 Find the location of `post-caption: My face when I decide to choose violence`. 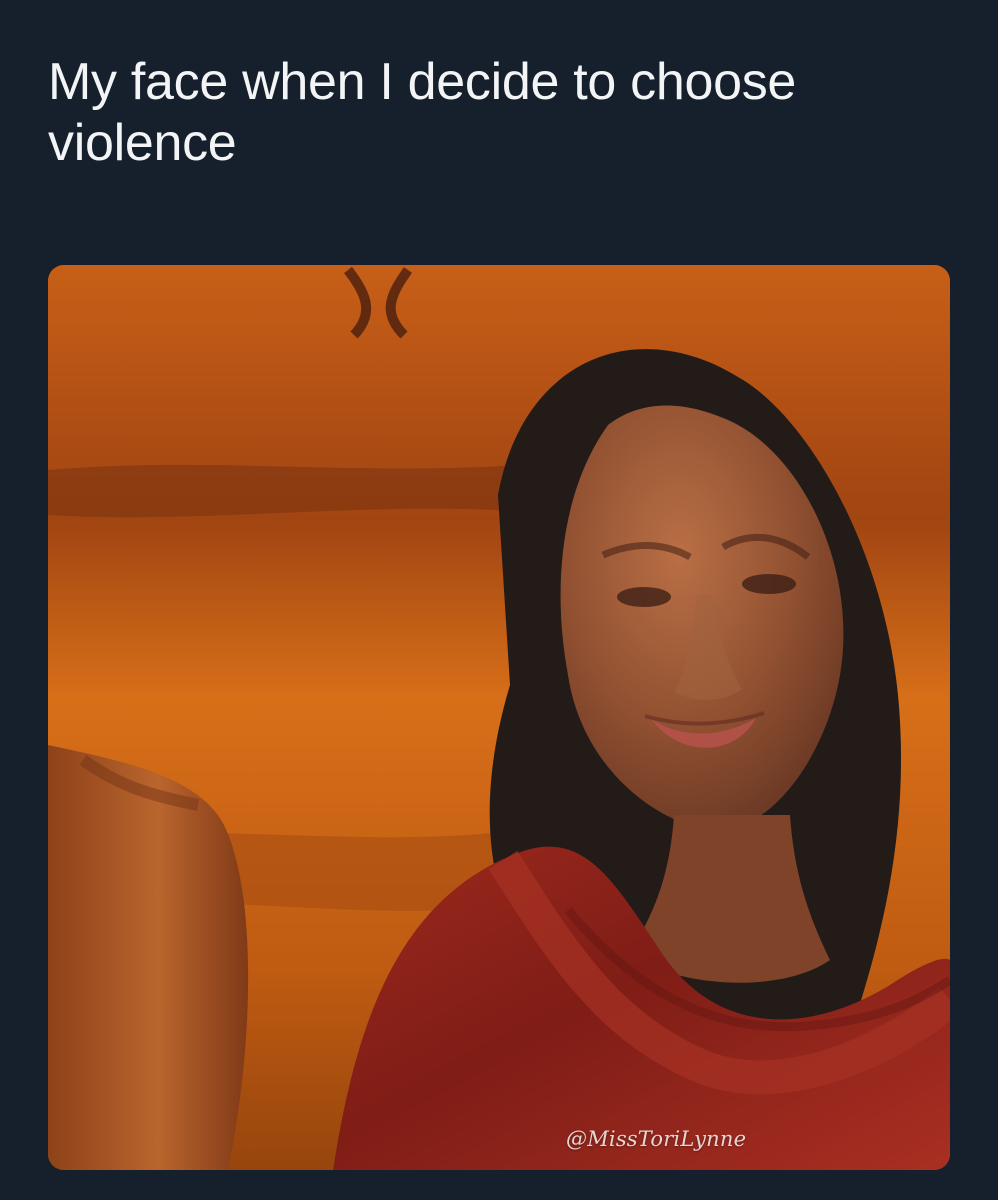

post-caption: My face when I decide to choose violence is located at coordinates (422, 113).